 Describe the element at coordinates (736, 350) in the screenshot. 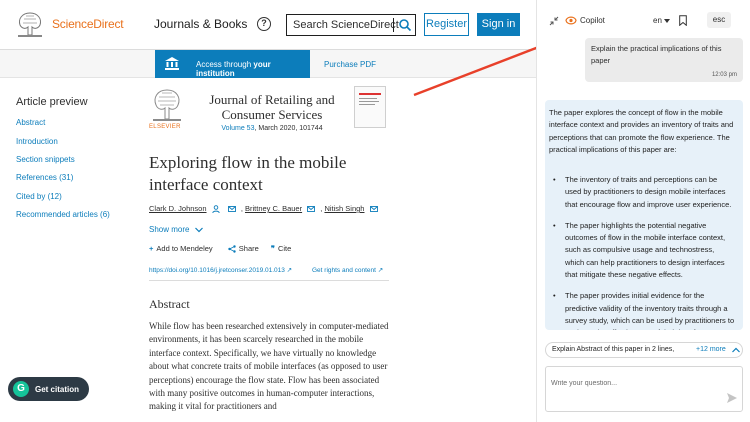

I see `chevron-up-icon` at that location.